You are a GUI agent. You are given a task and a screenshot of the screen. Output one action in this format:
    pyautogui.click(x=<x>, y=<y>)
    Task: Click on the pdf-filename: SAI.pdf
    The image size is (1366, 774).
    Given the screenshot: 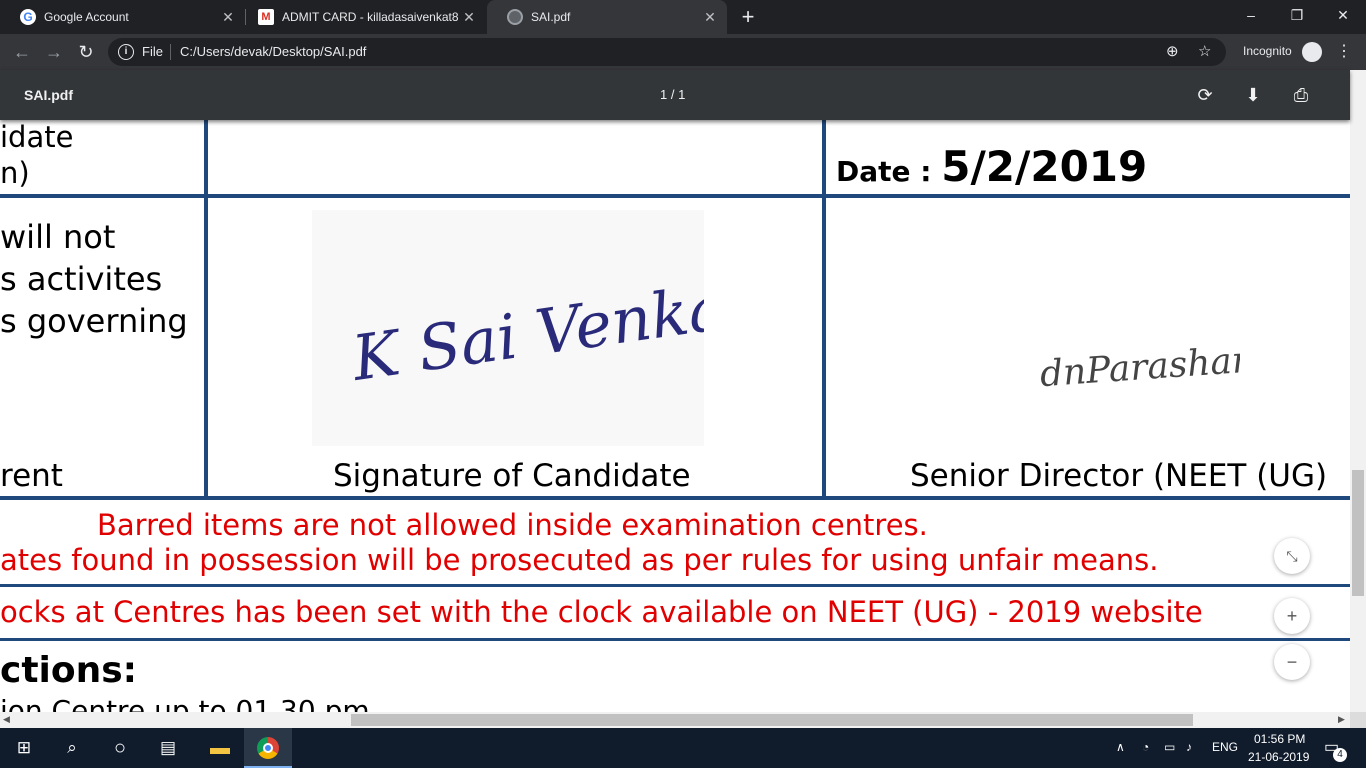 What is the action you would take?
    pyautogui.click(x=48, y=95)
    